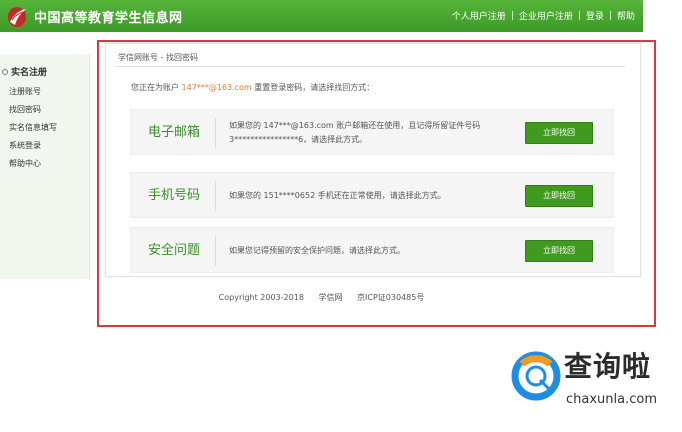  I want to click on sidebar-item-help-center: 帮助中心, so click(44, 164).